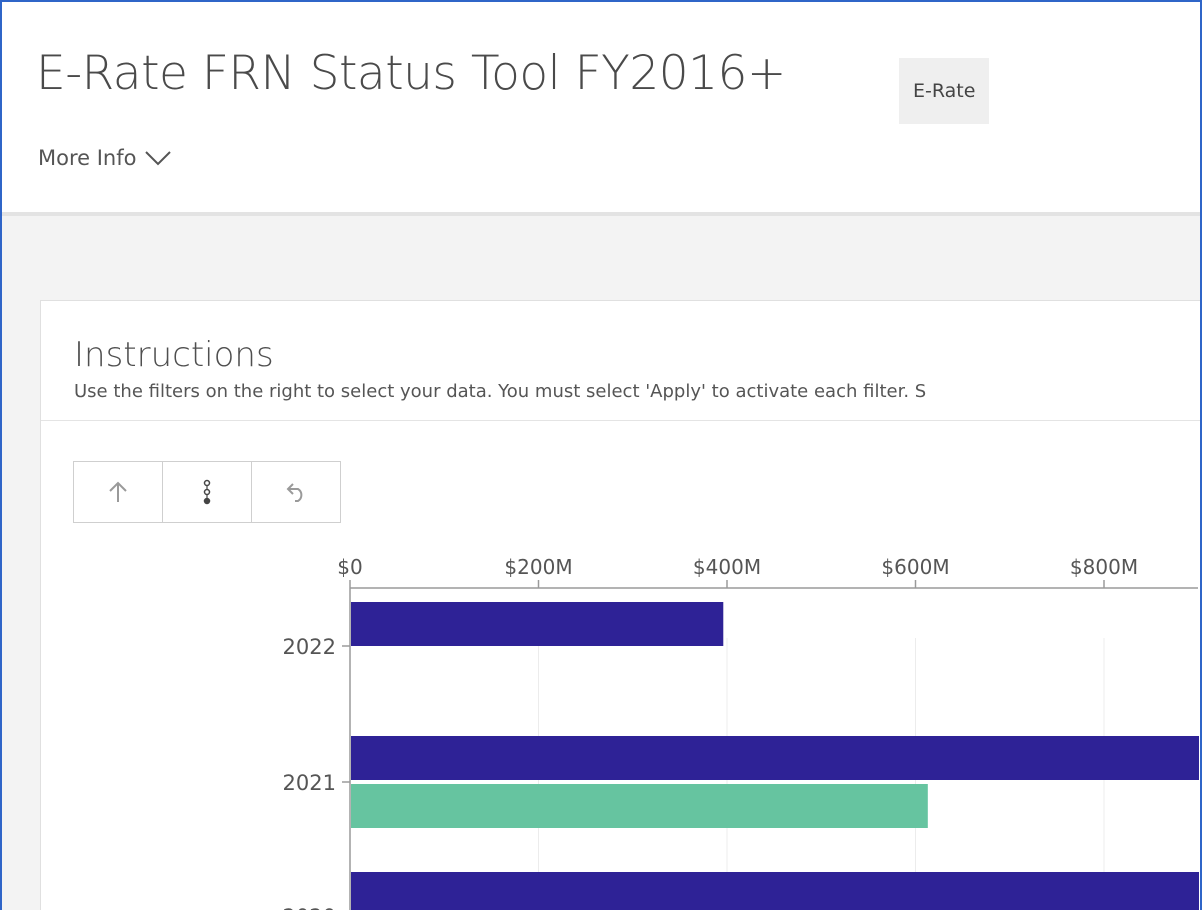 This screenshot has height=910, width=1202. I want to click on x-tick-label: $600M, so click(915, 567).